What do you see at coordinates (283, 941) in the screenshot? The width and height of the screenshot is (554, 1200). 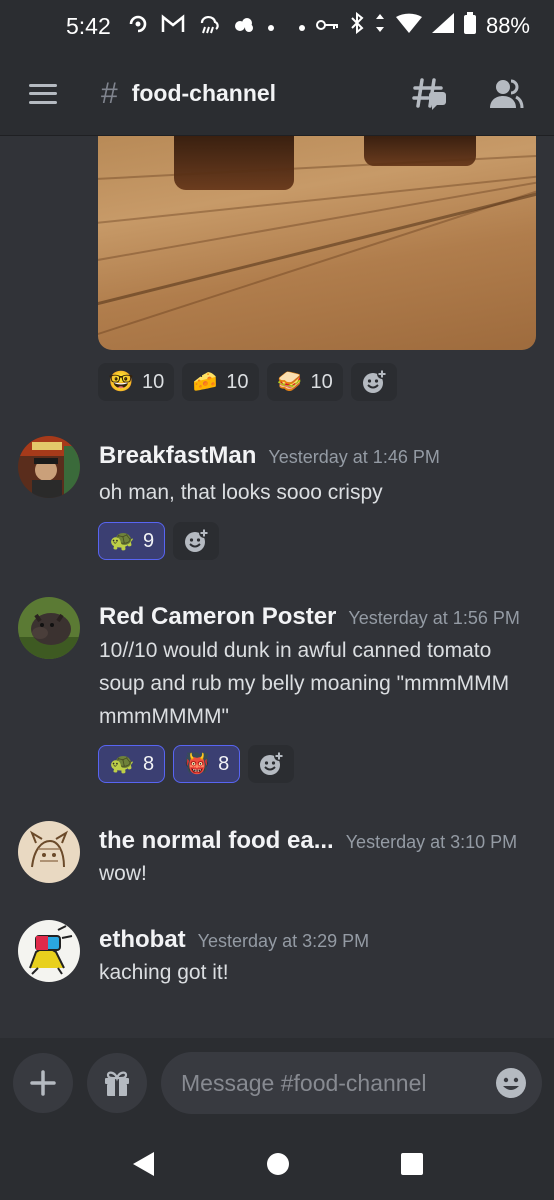 I see `timestamp: Yesterday at 3:29 PM` at bounding box center [283, 941].